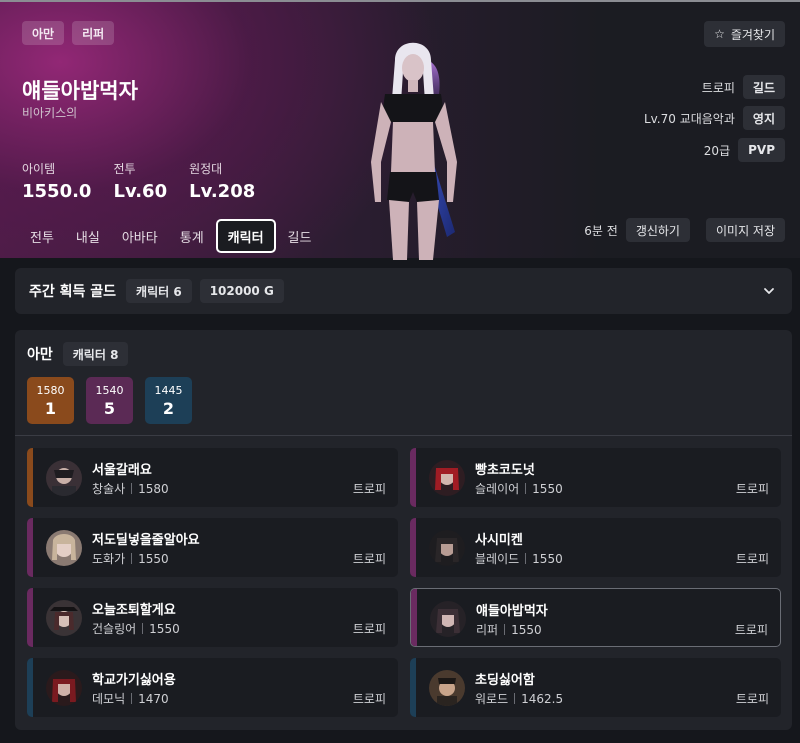 This screenshot has width=800, height=743. Describe the element at coordinates (505, 470) in the screenshot. I see `character-name: 빵초코도넛` at that location.